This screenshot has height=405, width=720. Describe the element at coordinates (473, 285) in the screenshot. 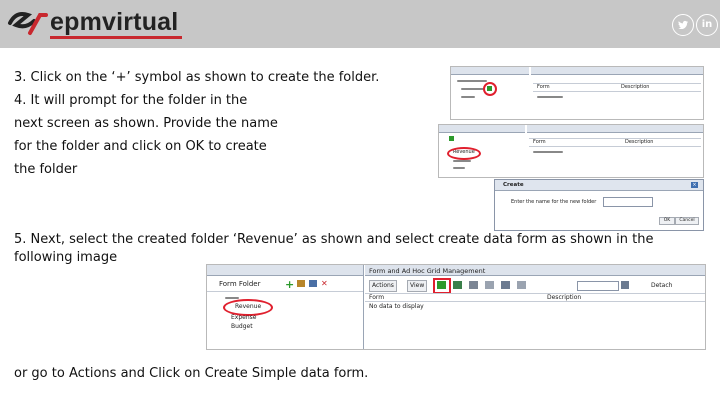

I see `edit-icon` at that location.